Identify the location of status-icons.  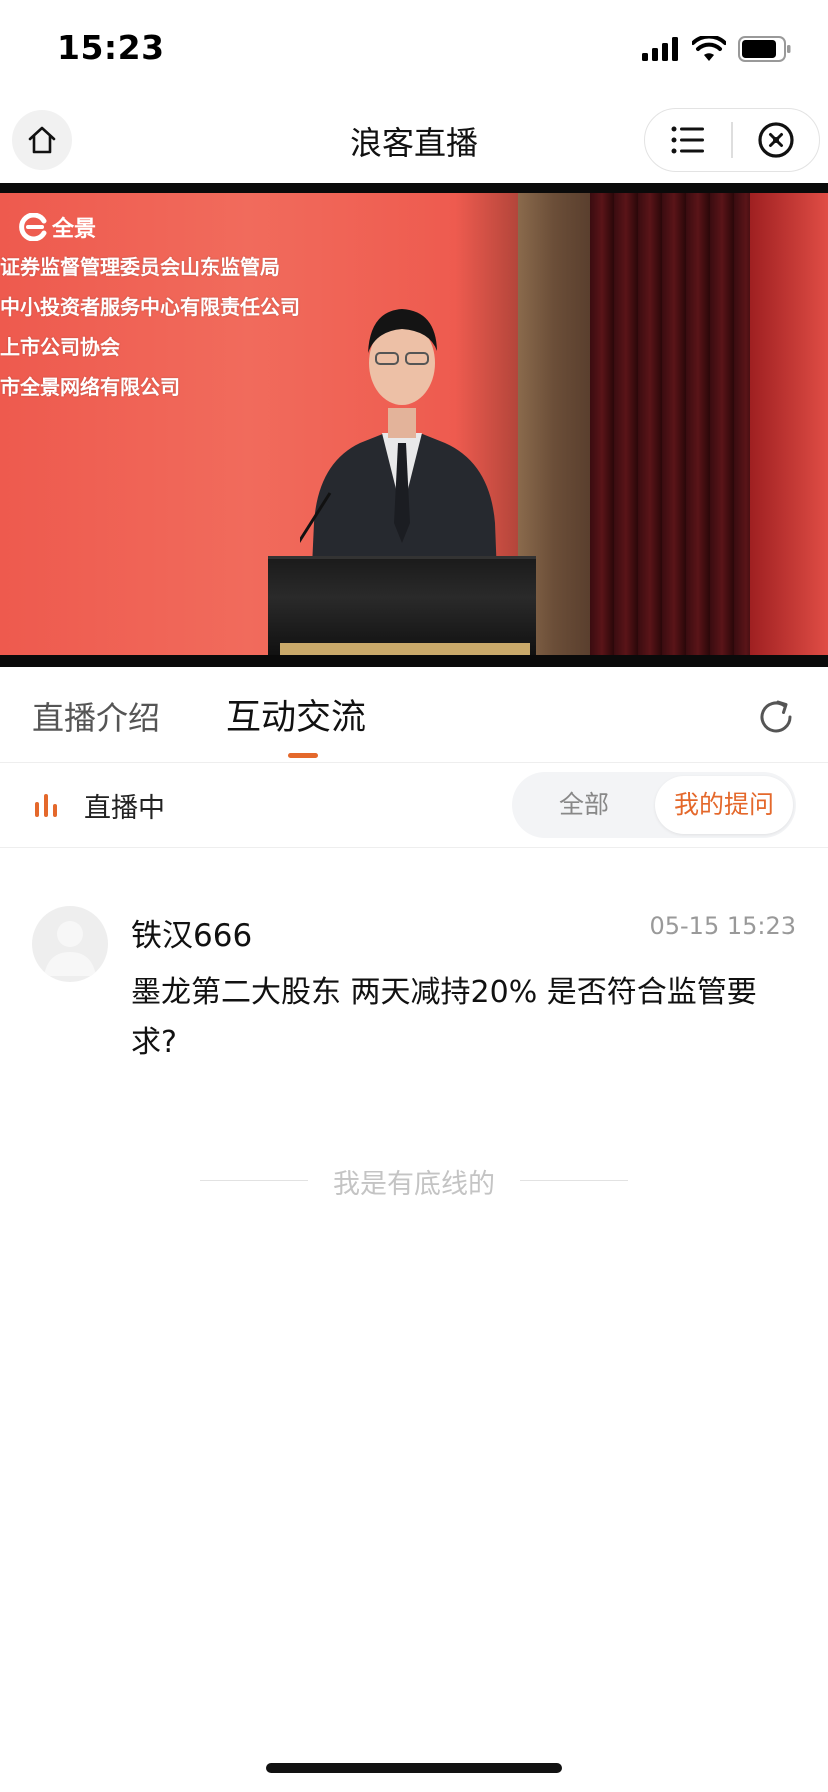
(717, 49).